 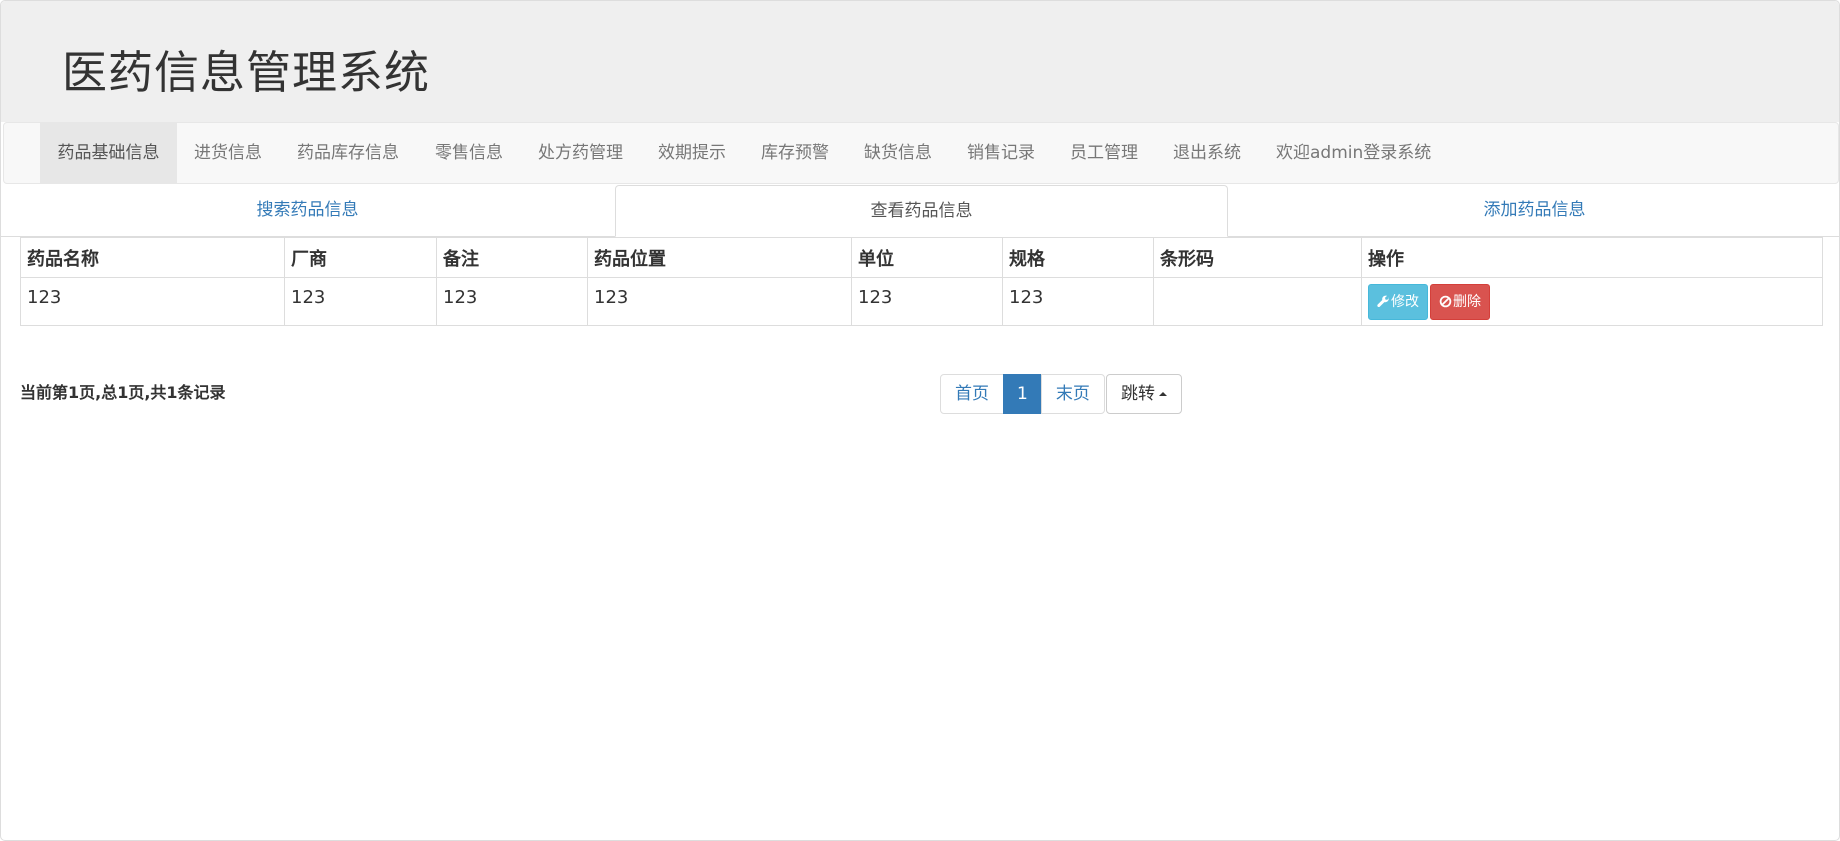 What do you see at coordinates (1445, 301) in the screenshot?
I see `ban-icon` at bounding box center [1445, 301].